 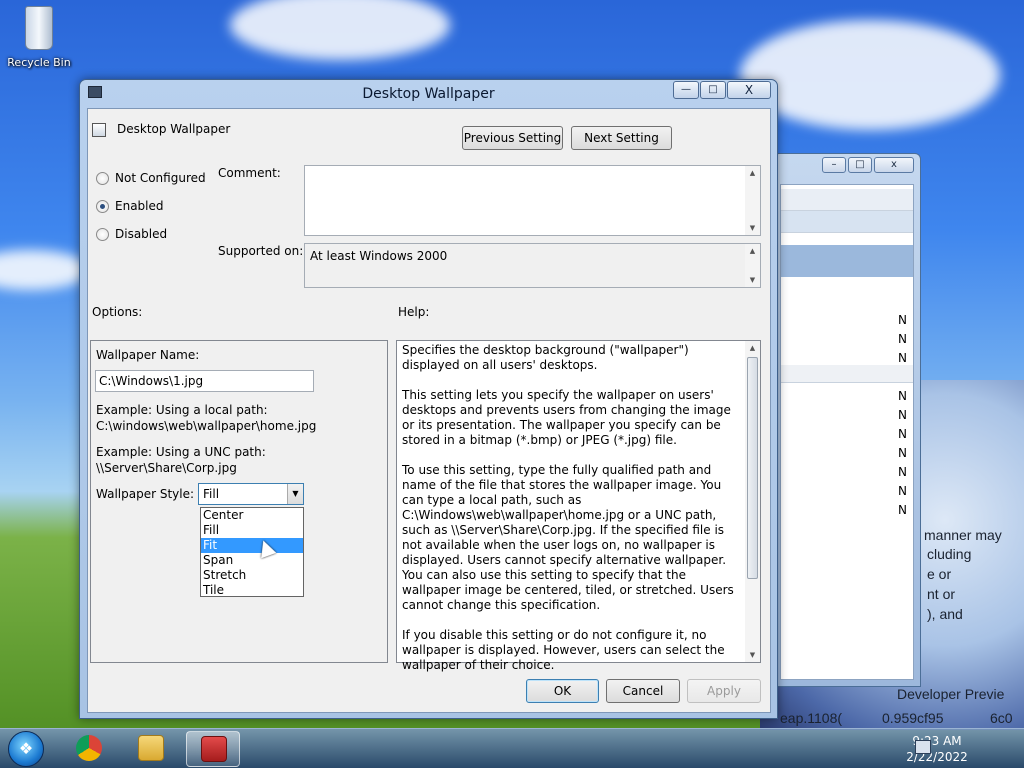 I want to click on wallpaper-text: nt or, so click(x=941, y=594).